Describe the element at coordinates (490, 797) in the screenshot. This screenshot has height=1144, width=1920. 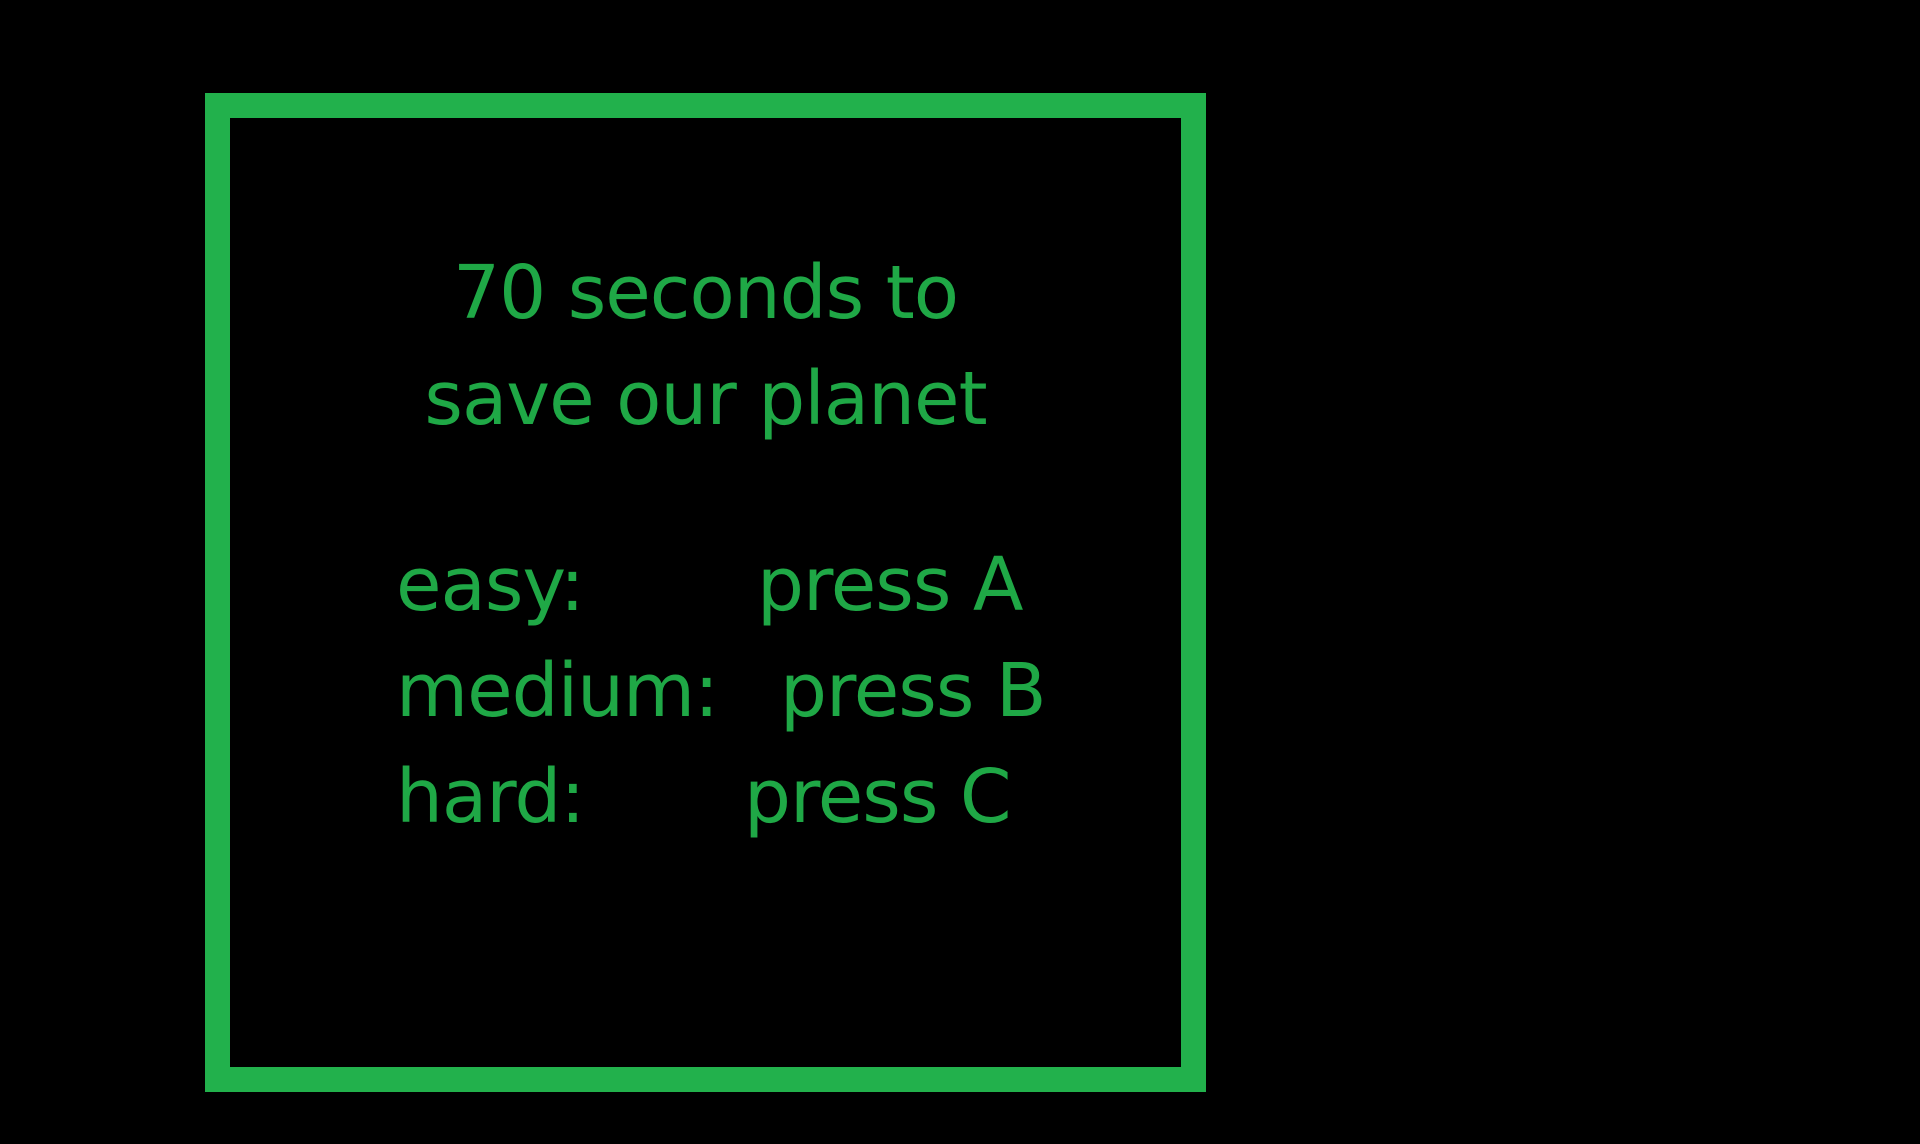
I see `hard-label: hard:` at that location.